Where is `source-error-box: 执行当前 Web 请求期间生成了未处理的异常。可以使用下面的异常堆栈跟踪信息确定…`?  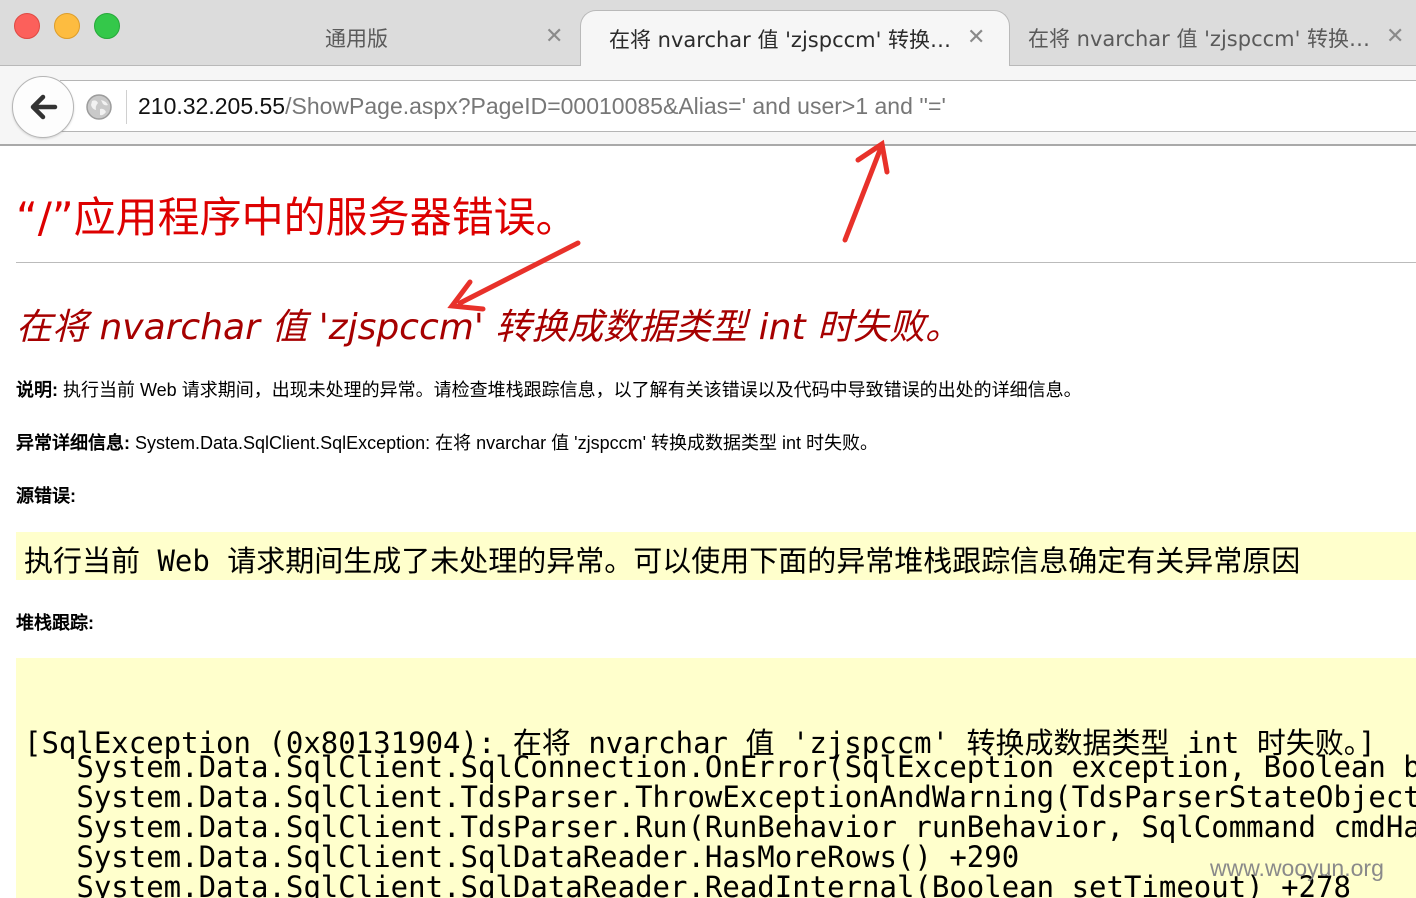
source-error-box: 执行当前 Web 请求期间生成了未处理的异常。可以使用下面的异常堆栈跟踪信息确定… is located at coordinates (716, 556).